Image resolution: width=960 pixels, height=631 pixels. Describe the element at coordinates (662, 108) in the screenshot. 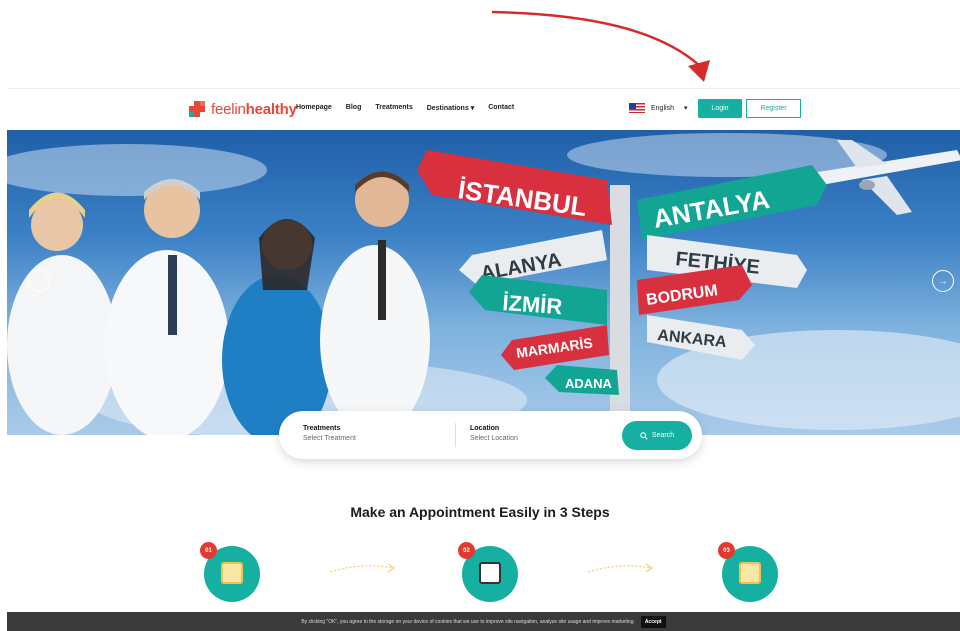

I see `language-label: English` at that location.